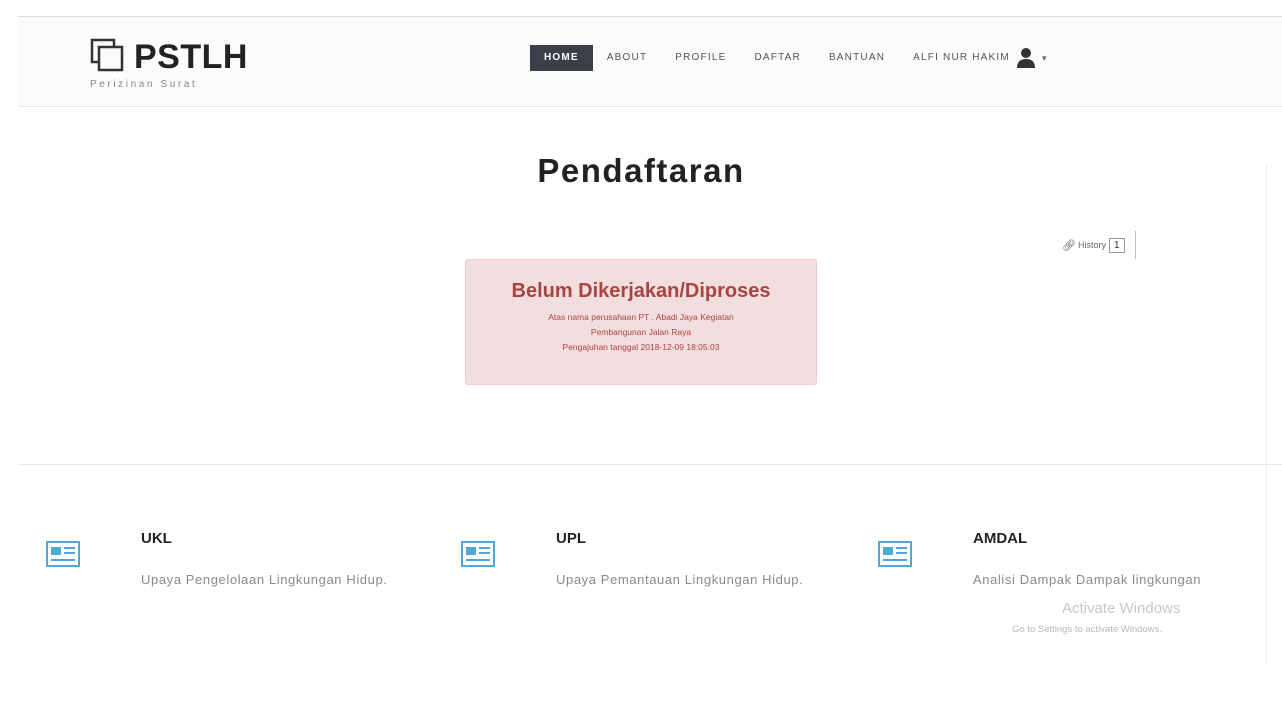 Image resolution: width=1282 pixels, height=724 pixels. I want to click on feature-description: Upaya Pengelolaan Lingkungan Hidup., so click(264, 579).